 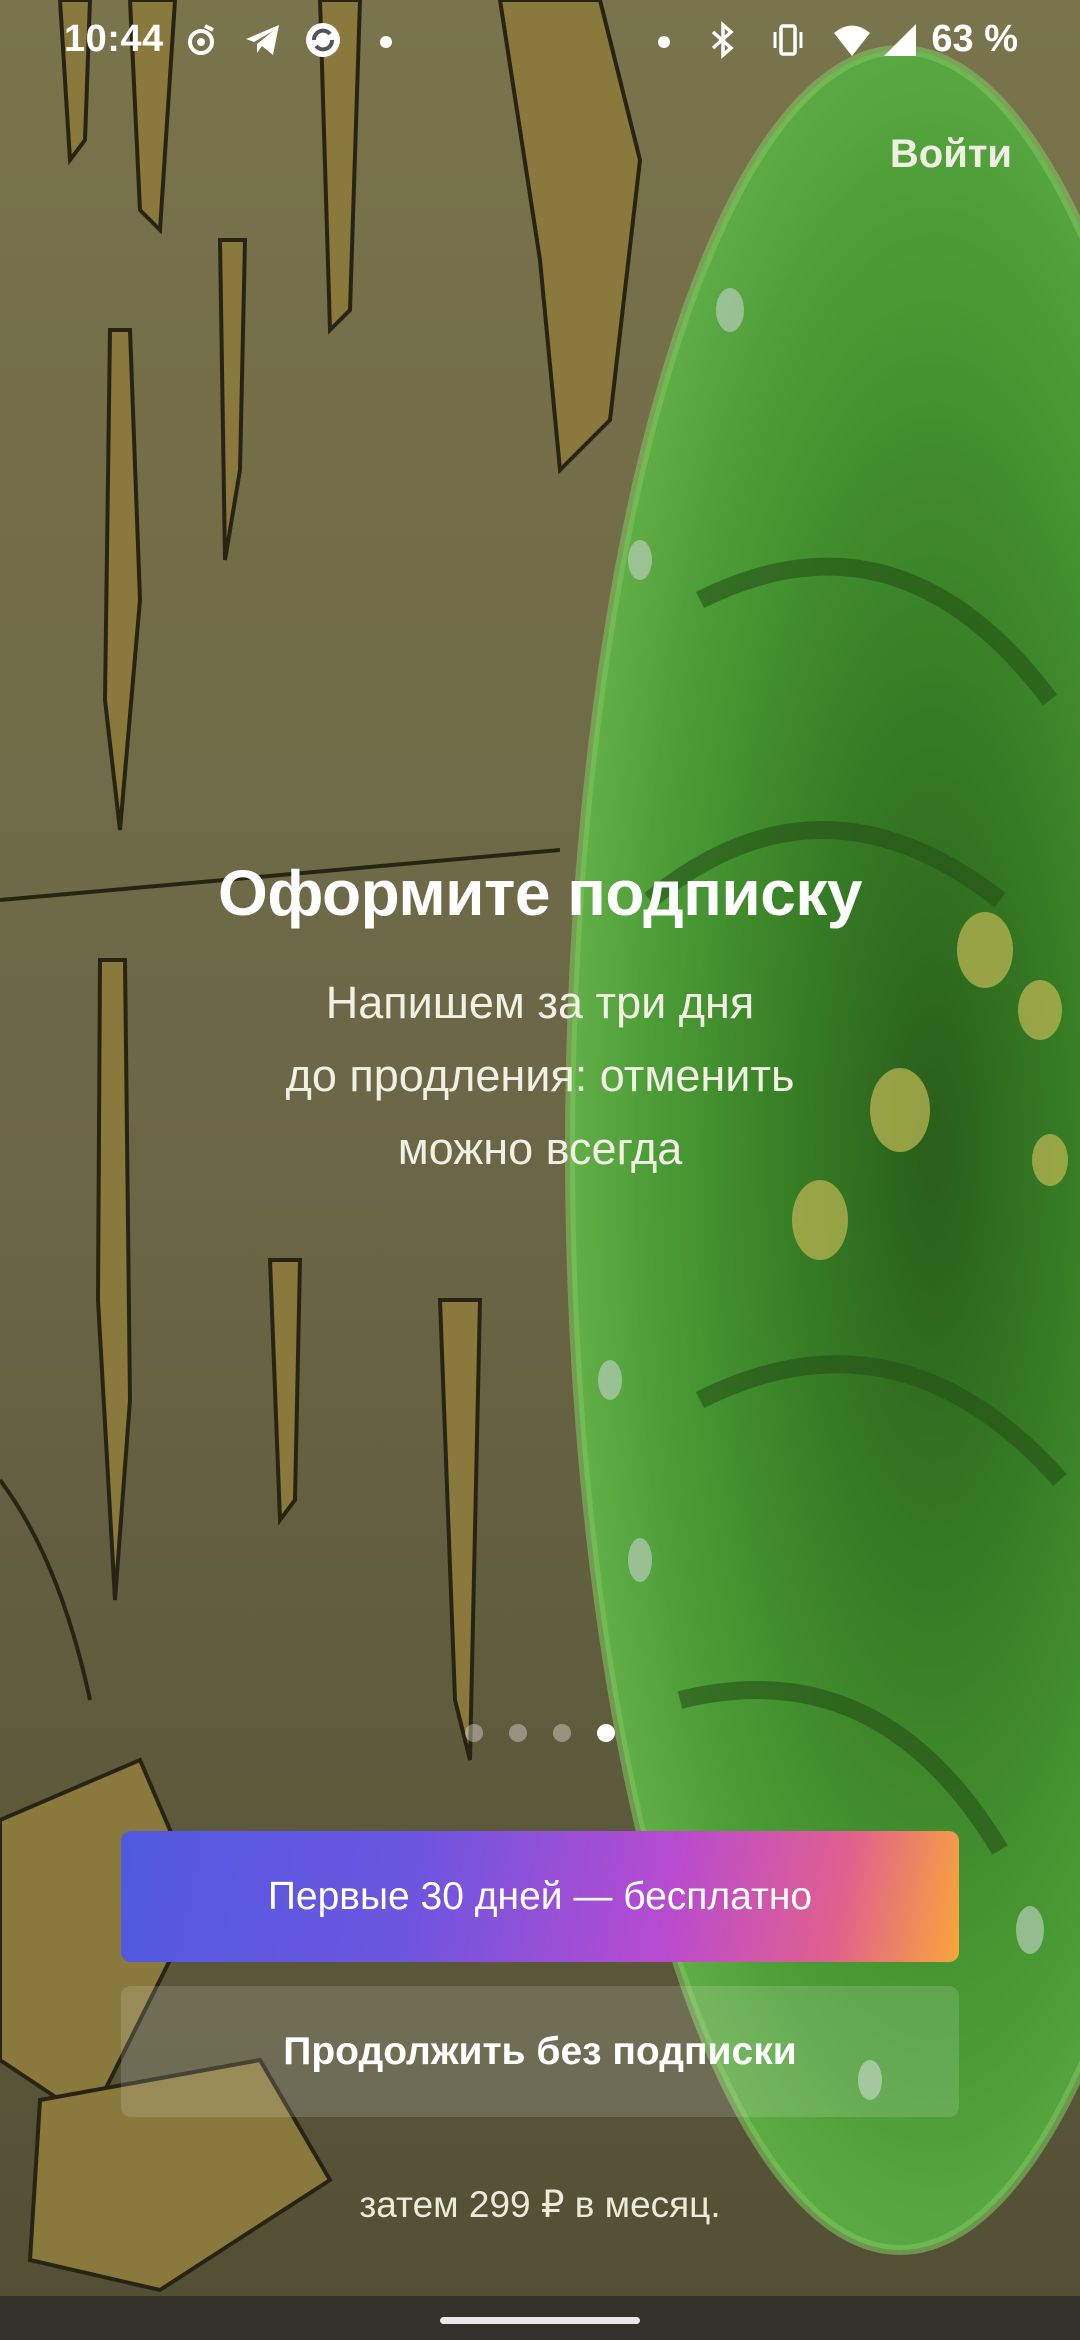 I want to click on vibrate-icon, so click(x=788, y=40).